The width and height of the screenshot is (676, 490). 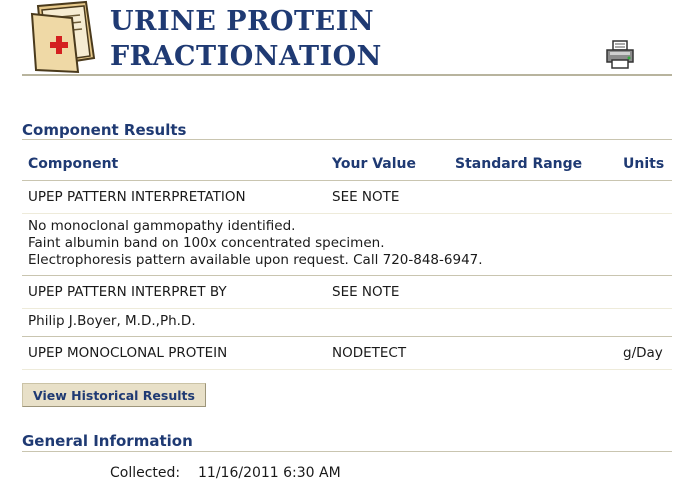 I want to click on medical-folder-icon, so click(x=63, y=37).